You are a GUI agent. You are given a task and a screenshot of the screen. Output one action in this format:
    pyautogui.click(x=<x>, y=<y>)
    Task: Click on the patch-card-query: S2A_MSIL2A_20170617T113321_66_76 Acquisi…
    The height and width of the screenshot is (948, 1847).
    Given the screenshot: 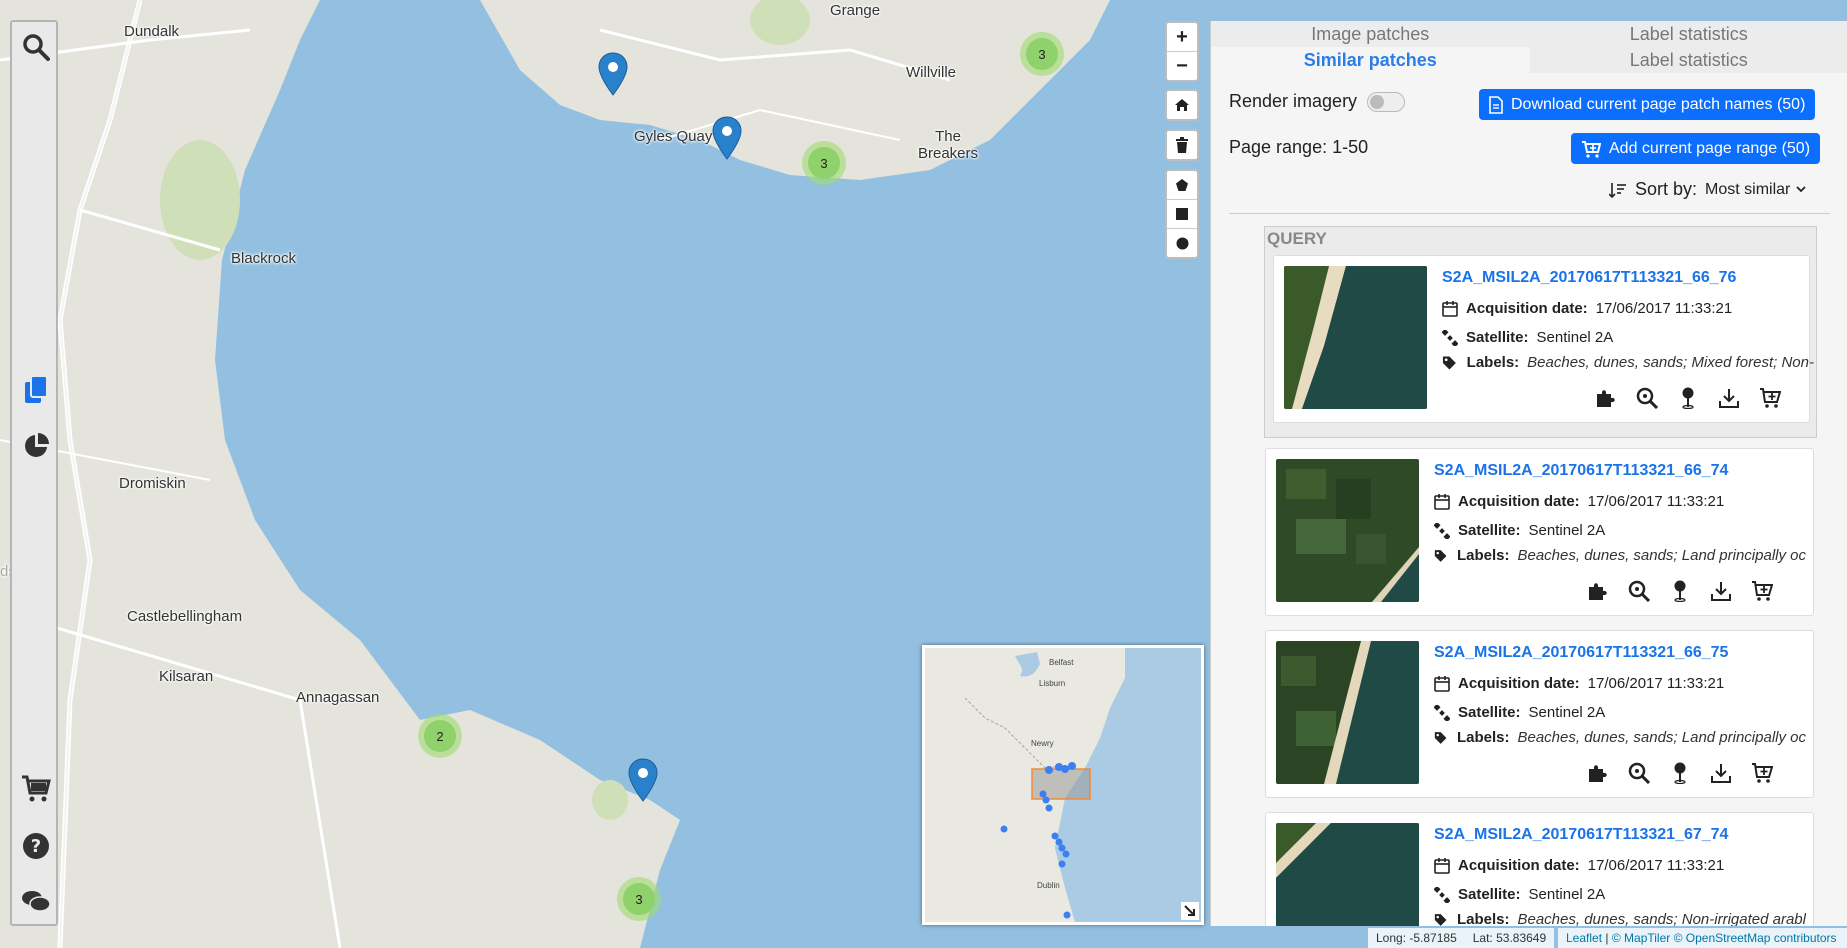 What is the action you would take?
    pyautogui.click(x=1543, y=339)
    